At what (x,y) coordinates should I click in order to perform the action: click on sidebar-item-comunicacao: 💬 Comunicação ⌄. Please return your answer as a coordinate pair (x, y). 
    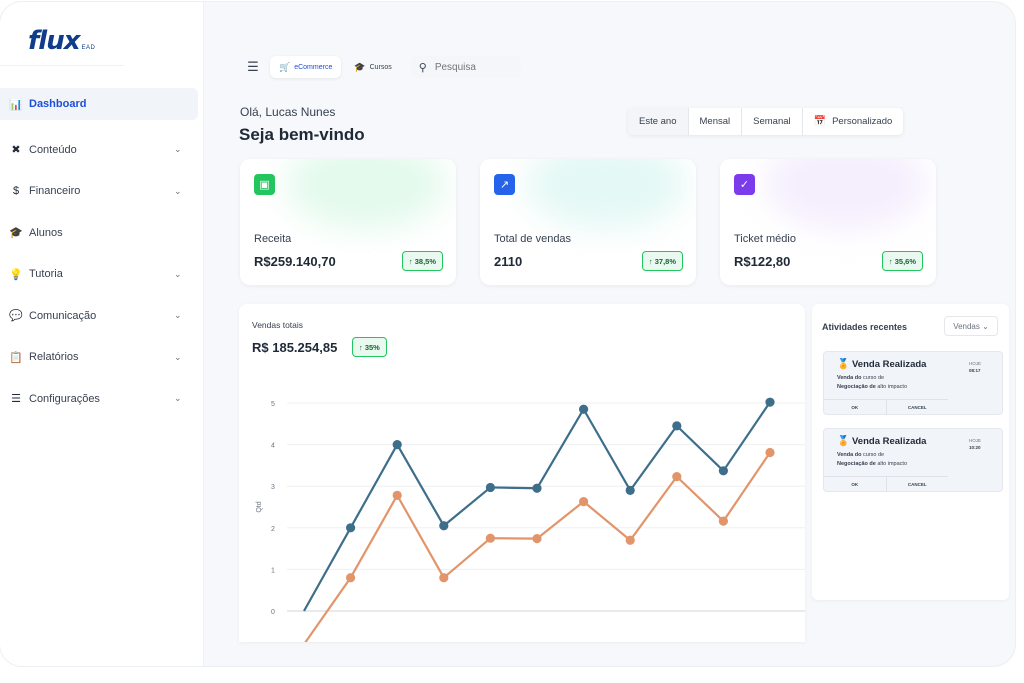
    Looking at the image, I should click on (102, 316).